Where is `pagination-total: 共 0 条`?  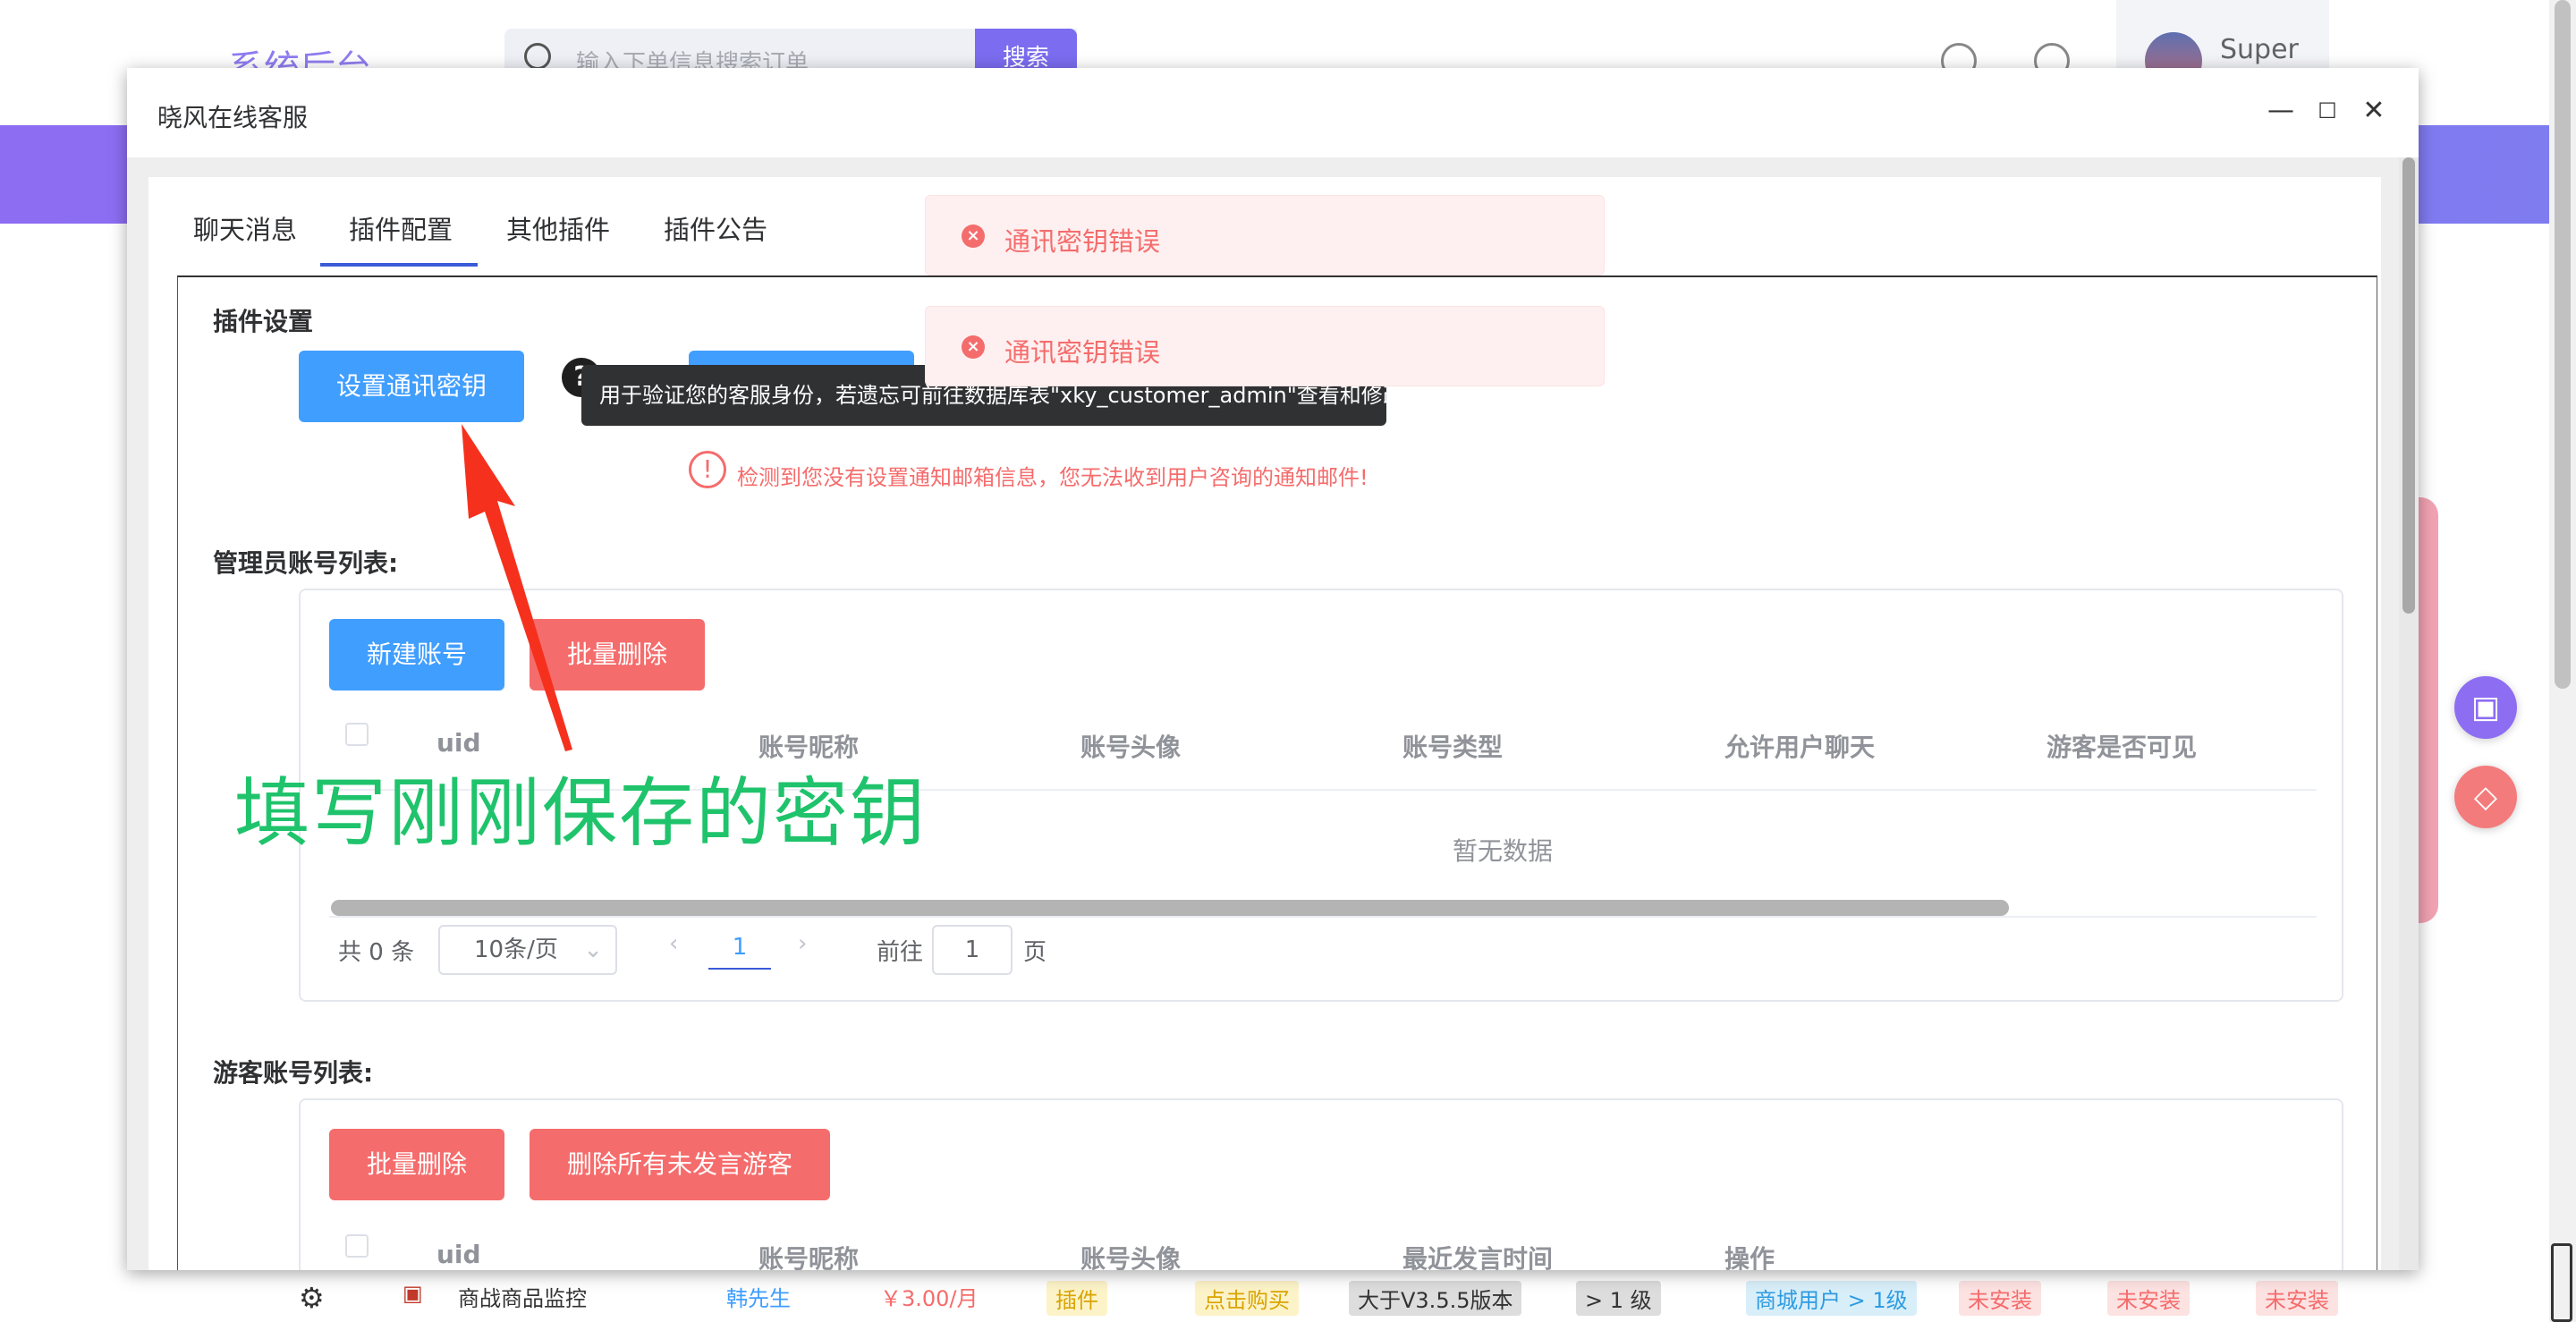 pagination-total: 共 0 条 is located at coordinates (376, 953).